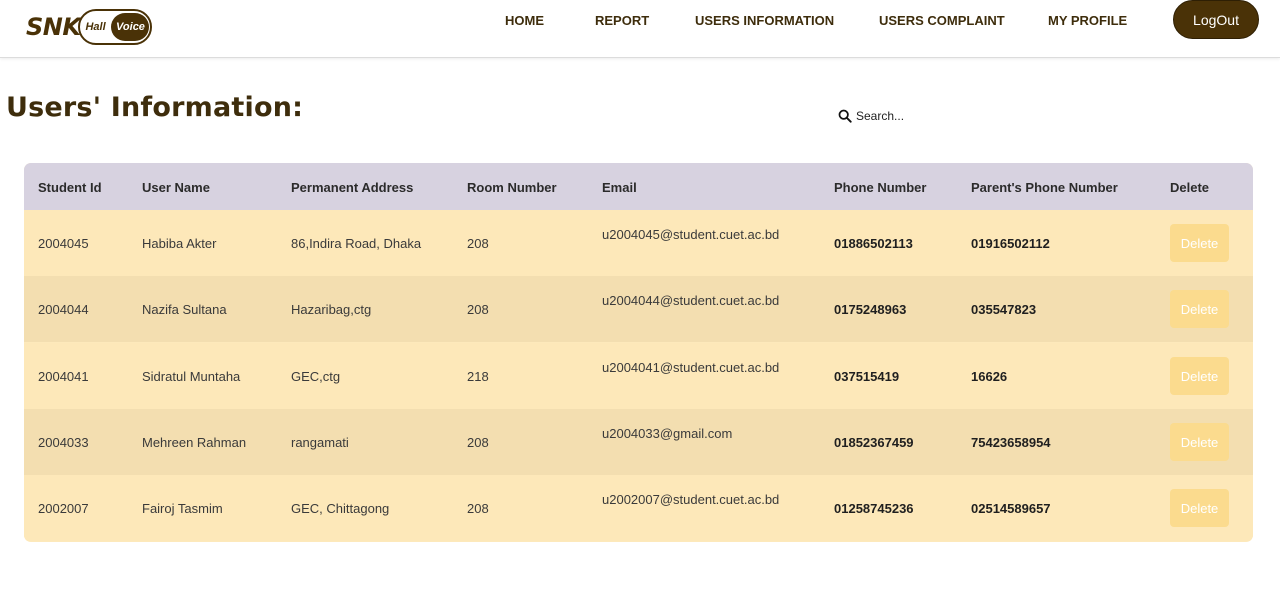  I want to click on cell-address: GEC,ctg, so click(316, 376).